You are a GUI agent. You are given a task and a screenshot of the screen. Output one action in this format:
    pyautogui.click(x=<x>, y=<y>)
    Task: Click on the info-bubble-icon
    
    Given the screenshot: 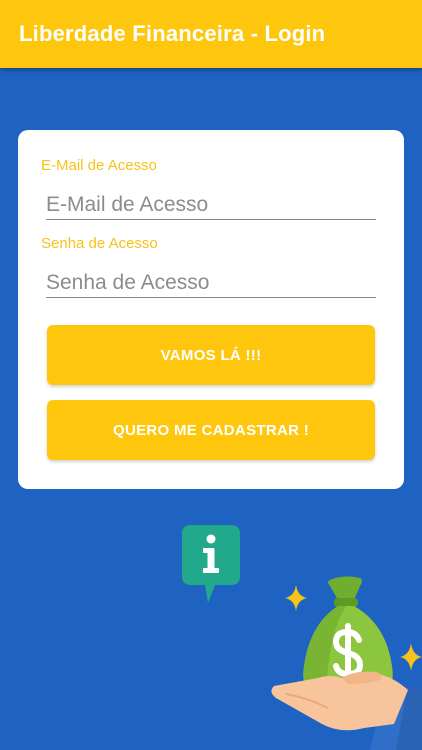 What is the action you would take?
    pyautogui.click(x=211, y=564)
    